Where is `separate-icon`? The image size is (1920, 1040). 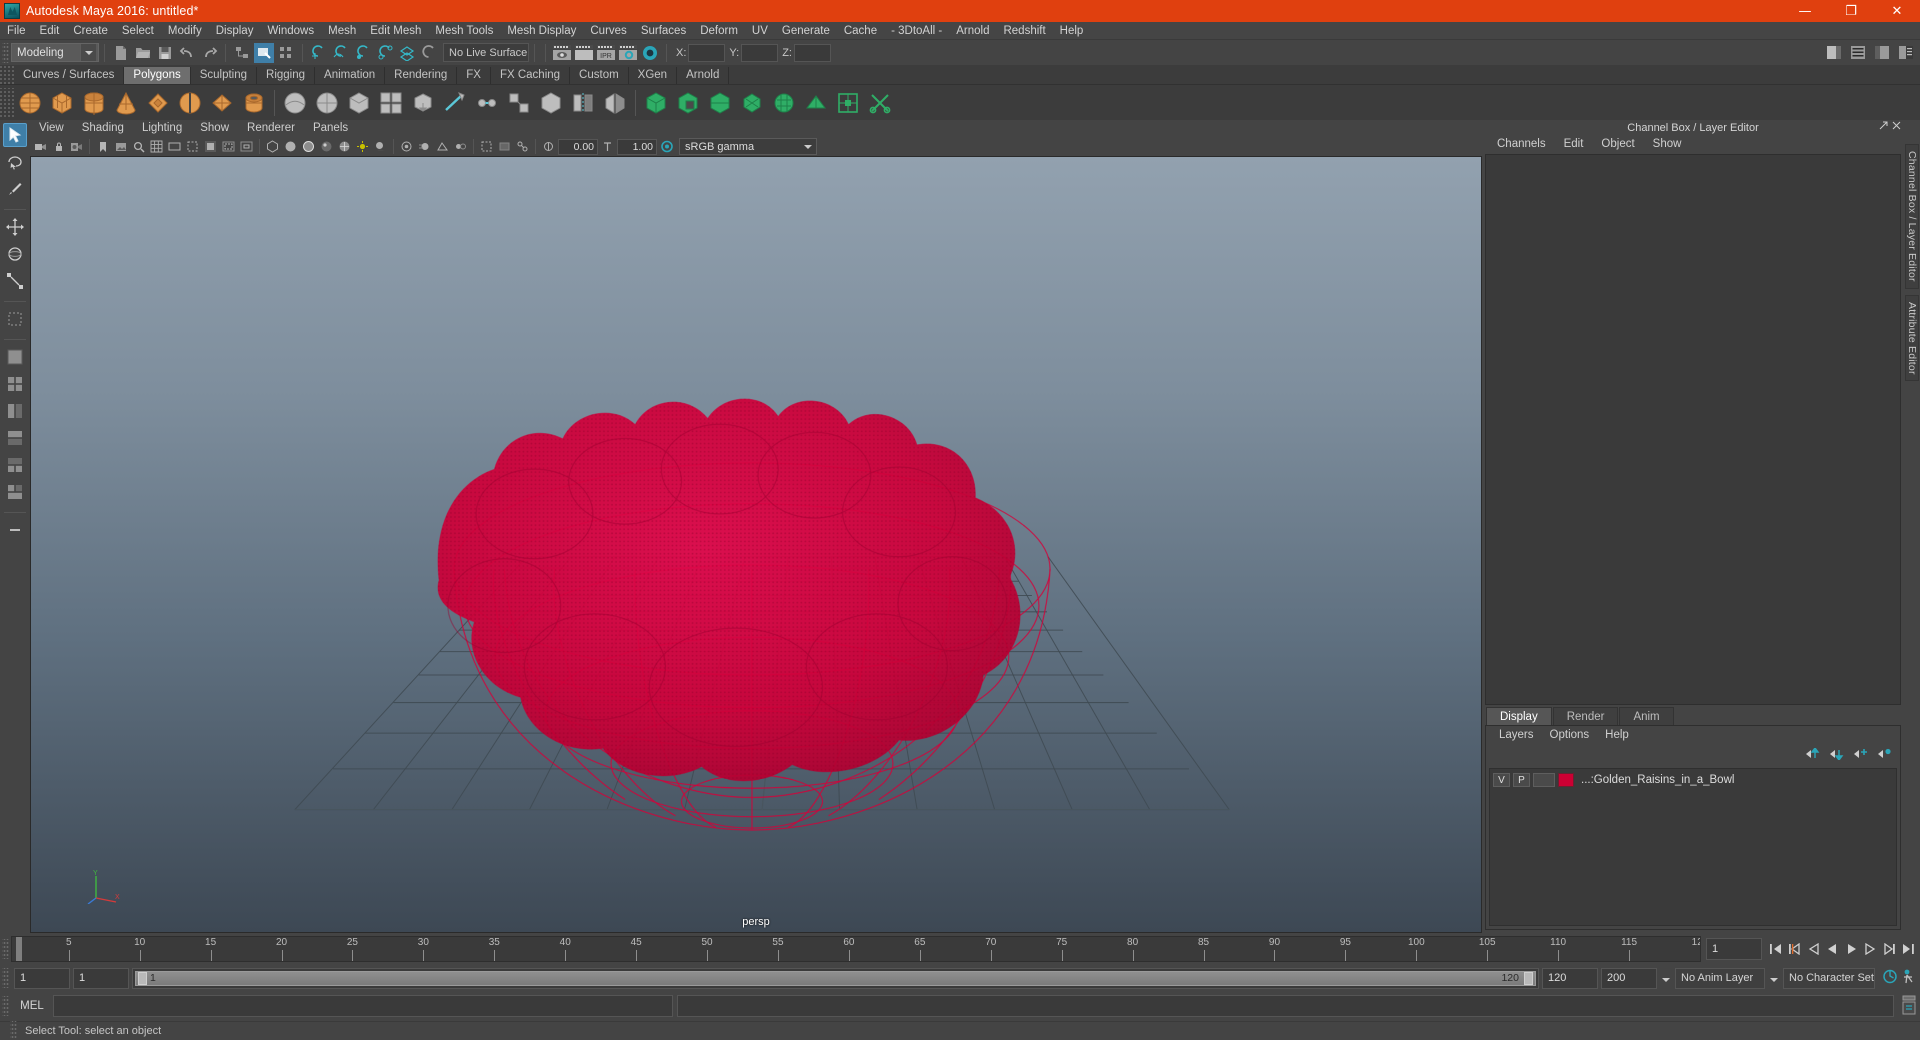 separate-icon is located at coordinates (615, 103).